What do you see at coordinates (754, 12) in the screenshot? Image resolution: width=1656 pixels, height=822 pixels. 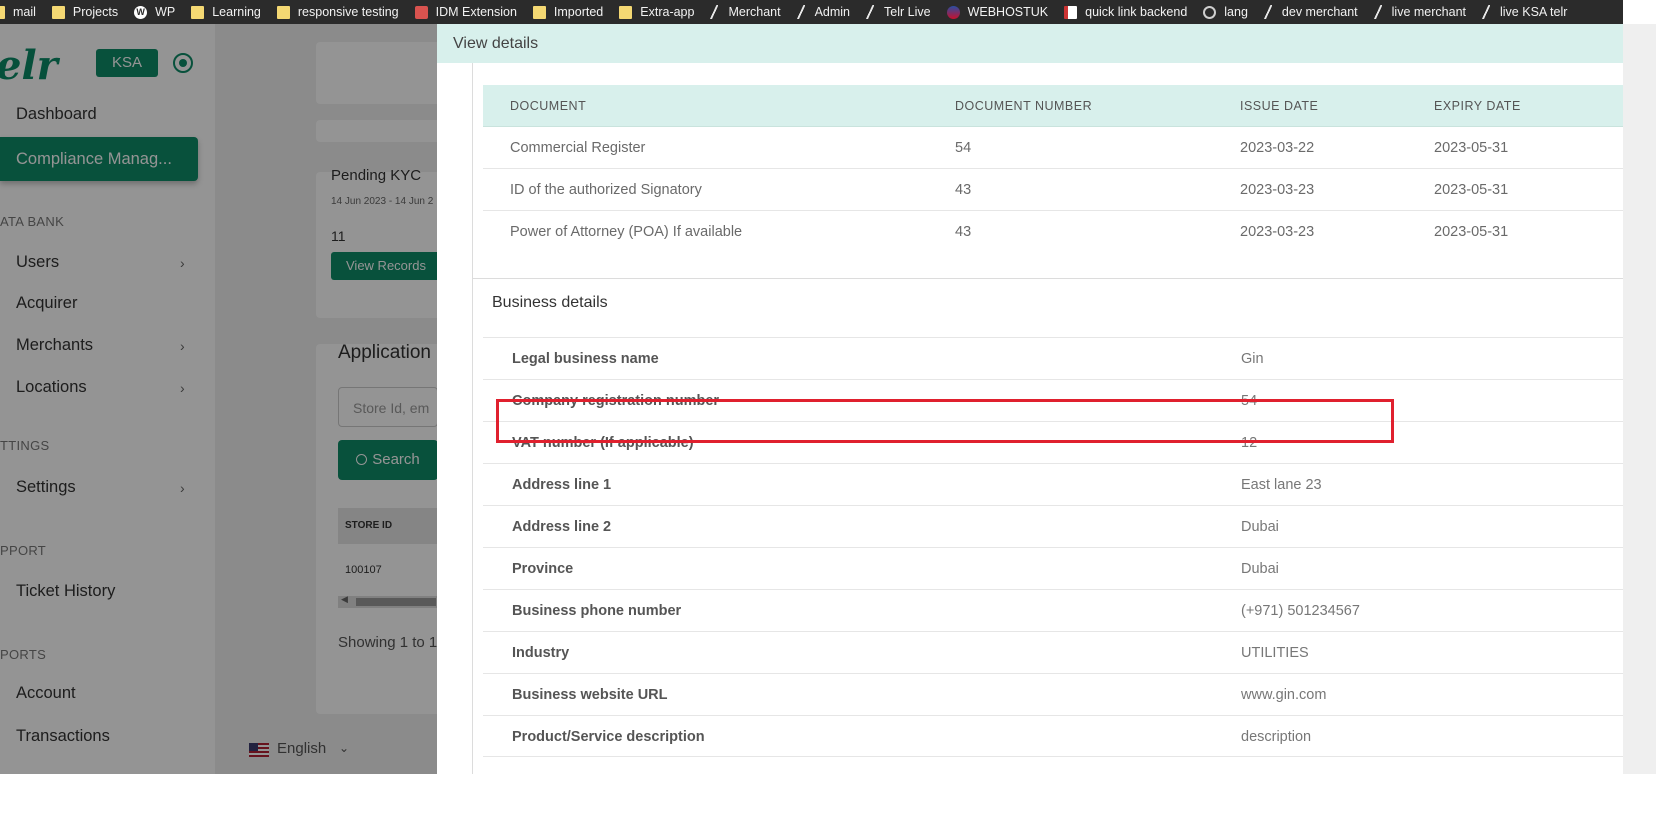 I see `bookmark-label: Merchant` at bounding box center [754, 12].